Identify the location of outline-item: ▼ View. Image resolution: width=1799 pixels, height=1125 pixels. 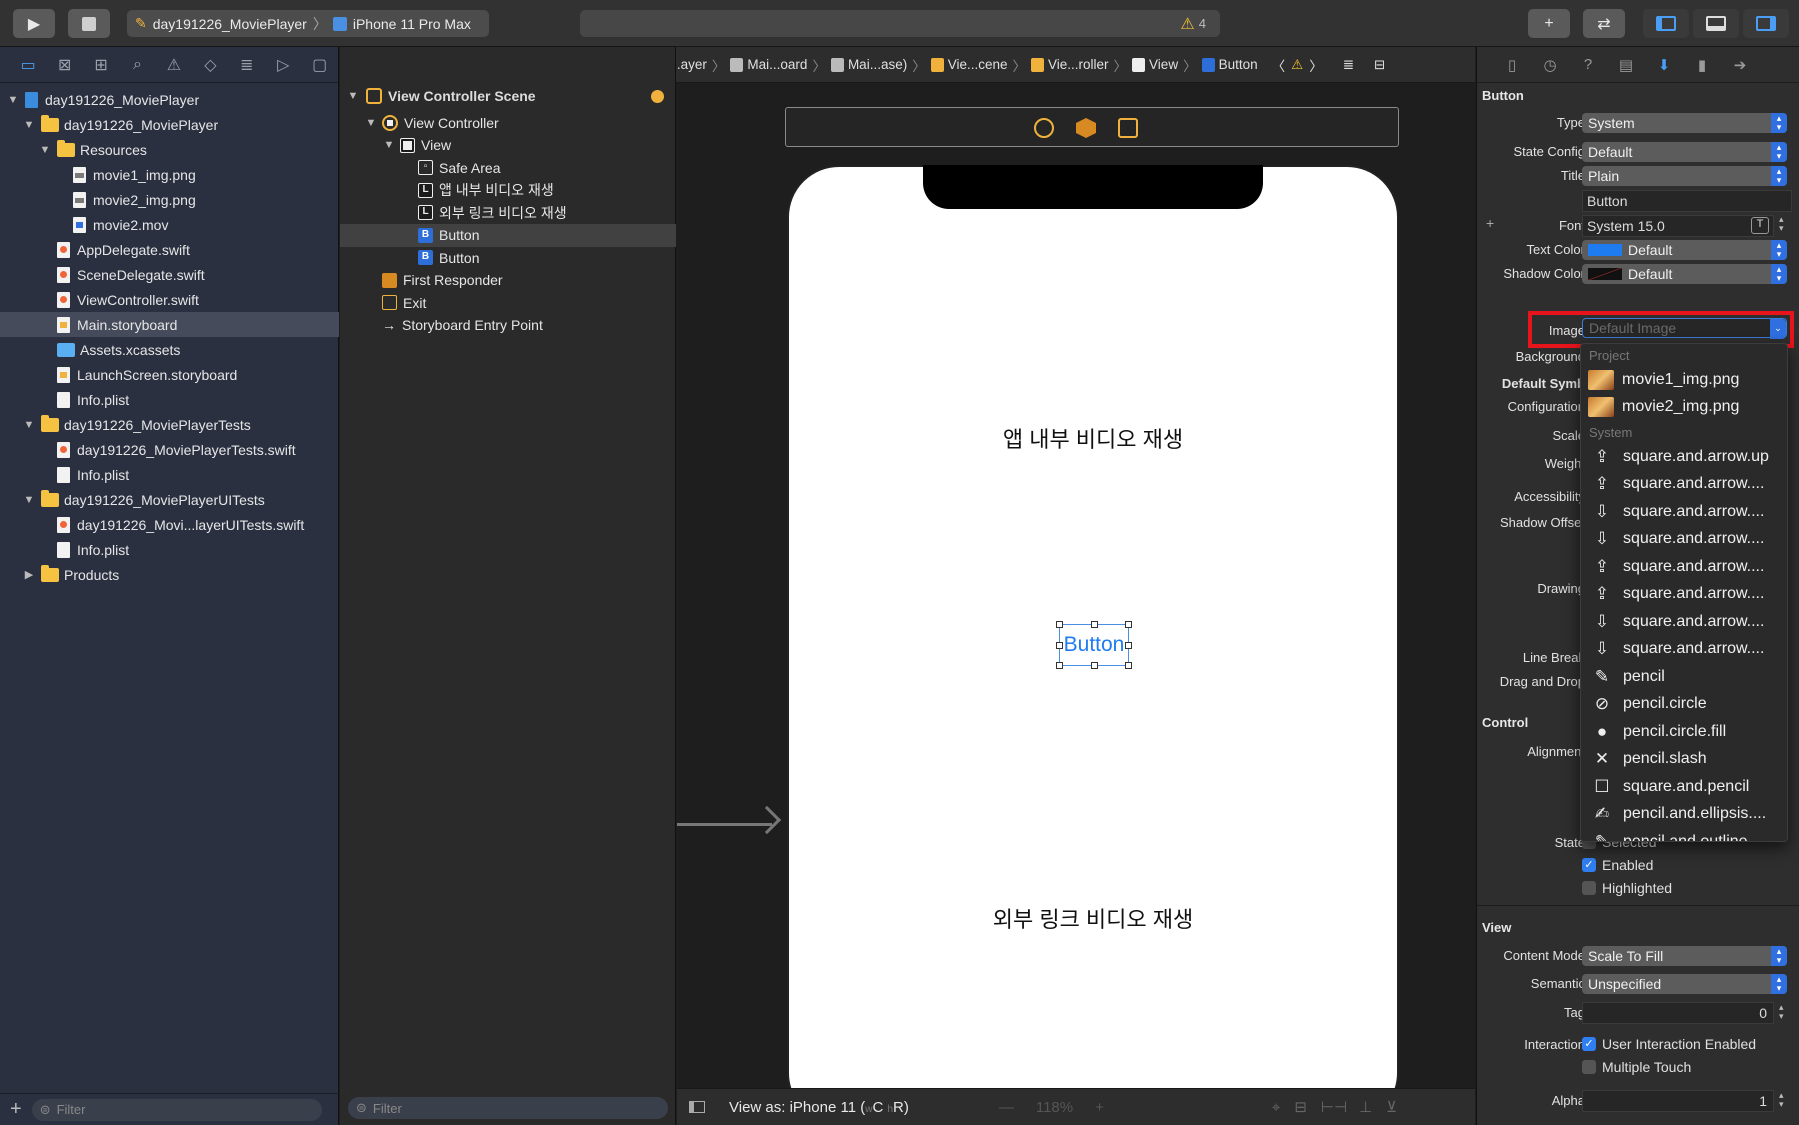
(508, 145).